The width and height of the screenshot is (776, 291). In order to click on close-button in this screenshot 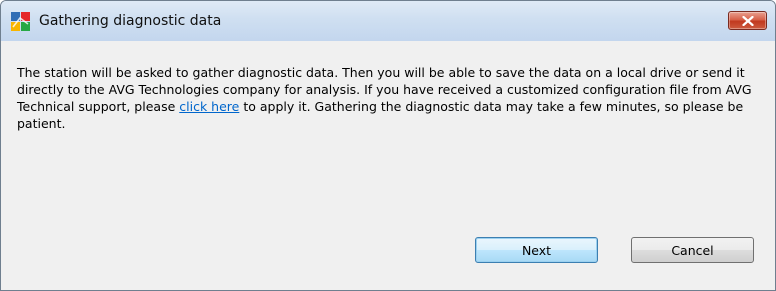, I will do `click(747, 20)`.